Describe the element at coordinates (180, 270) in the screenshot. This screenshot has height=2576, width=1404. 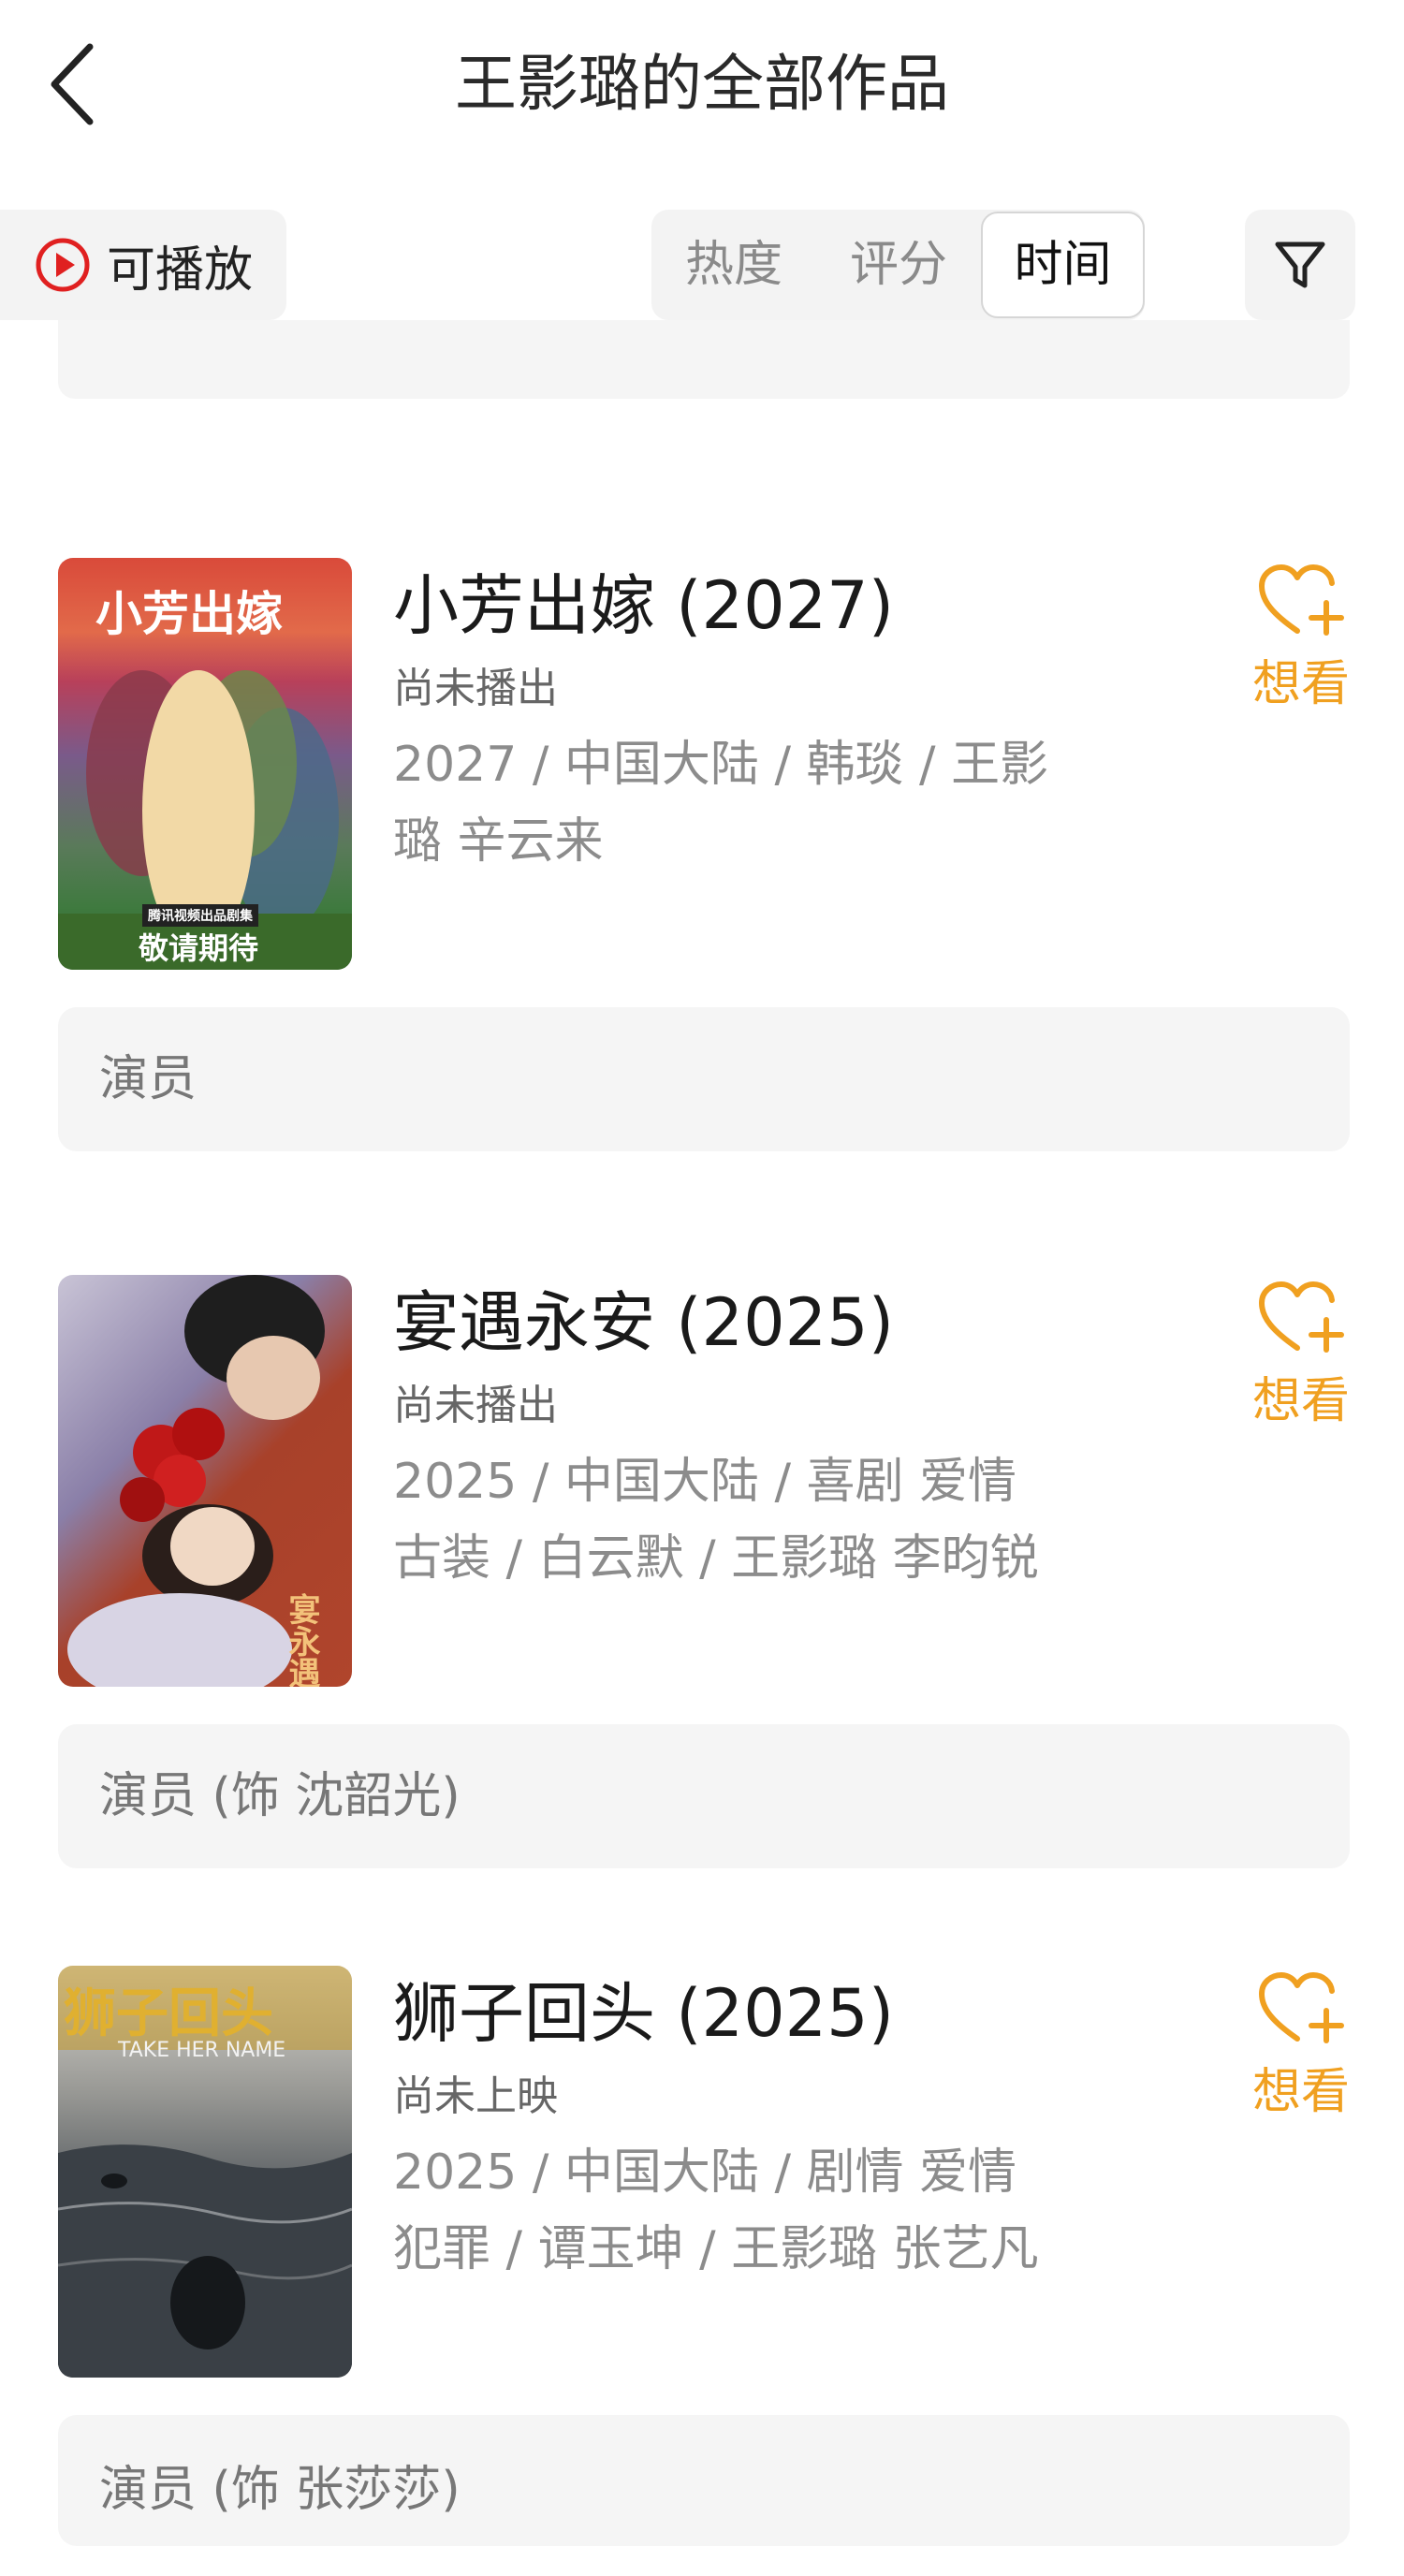
I see `playable-label: 可播放` at that location.